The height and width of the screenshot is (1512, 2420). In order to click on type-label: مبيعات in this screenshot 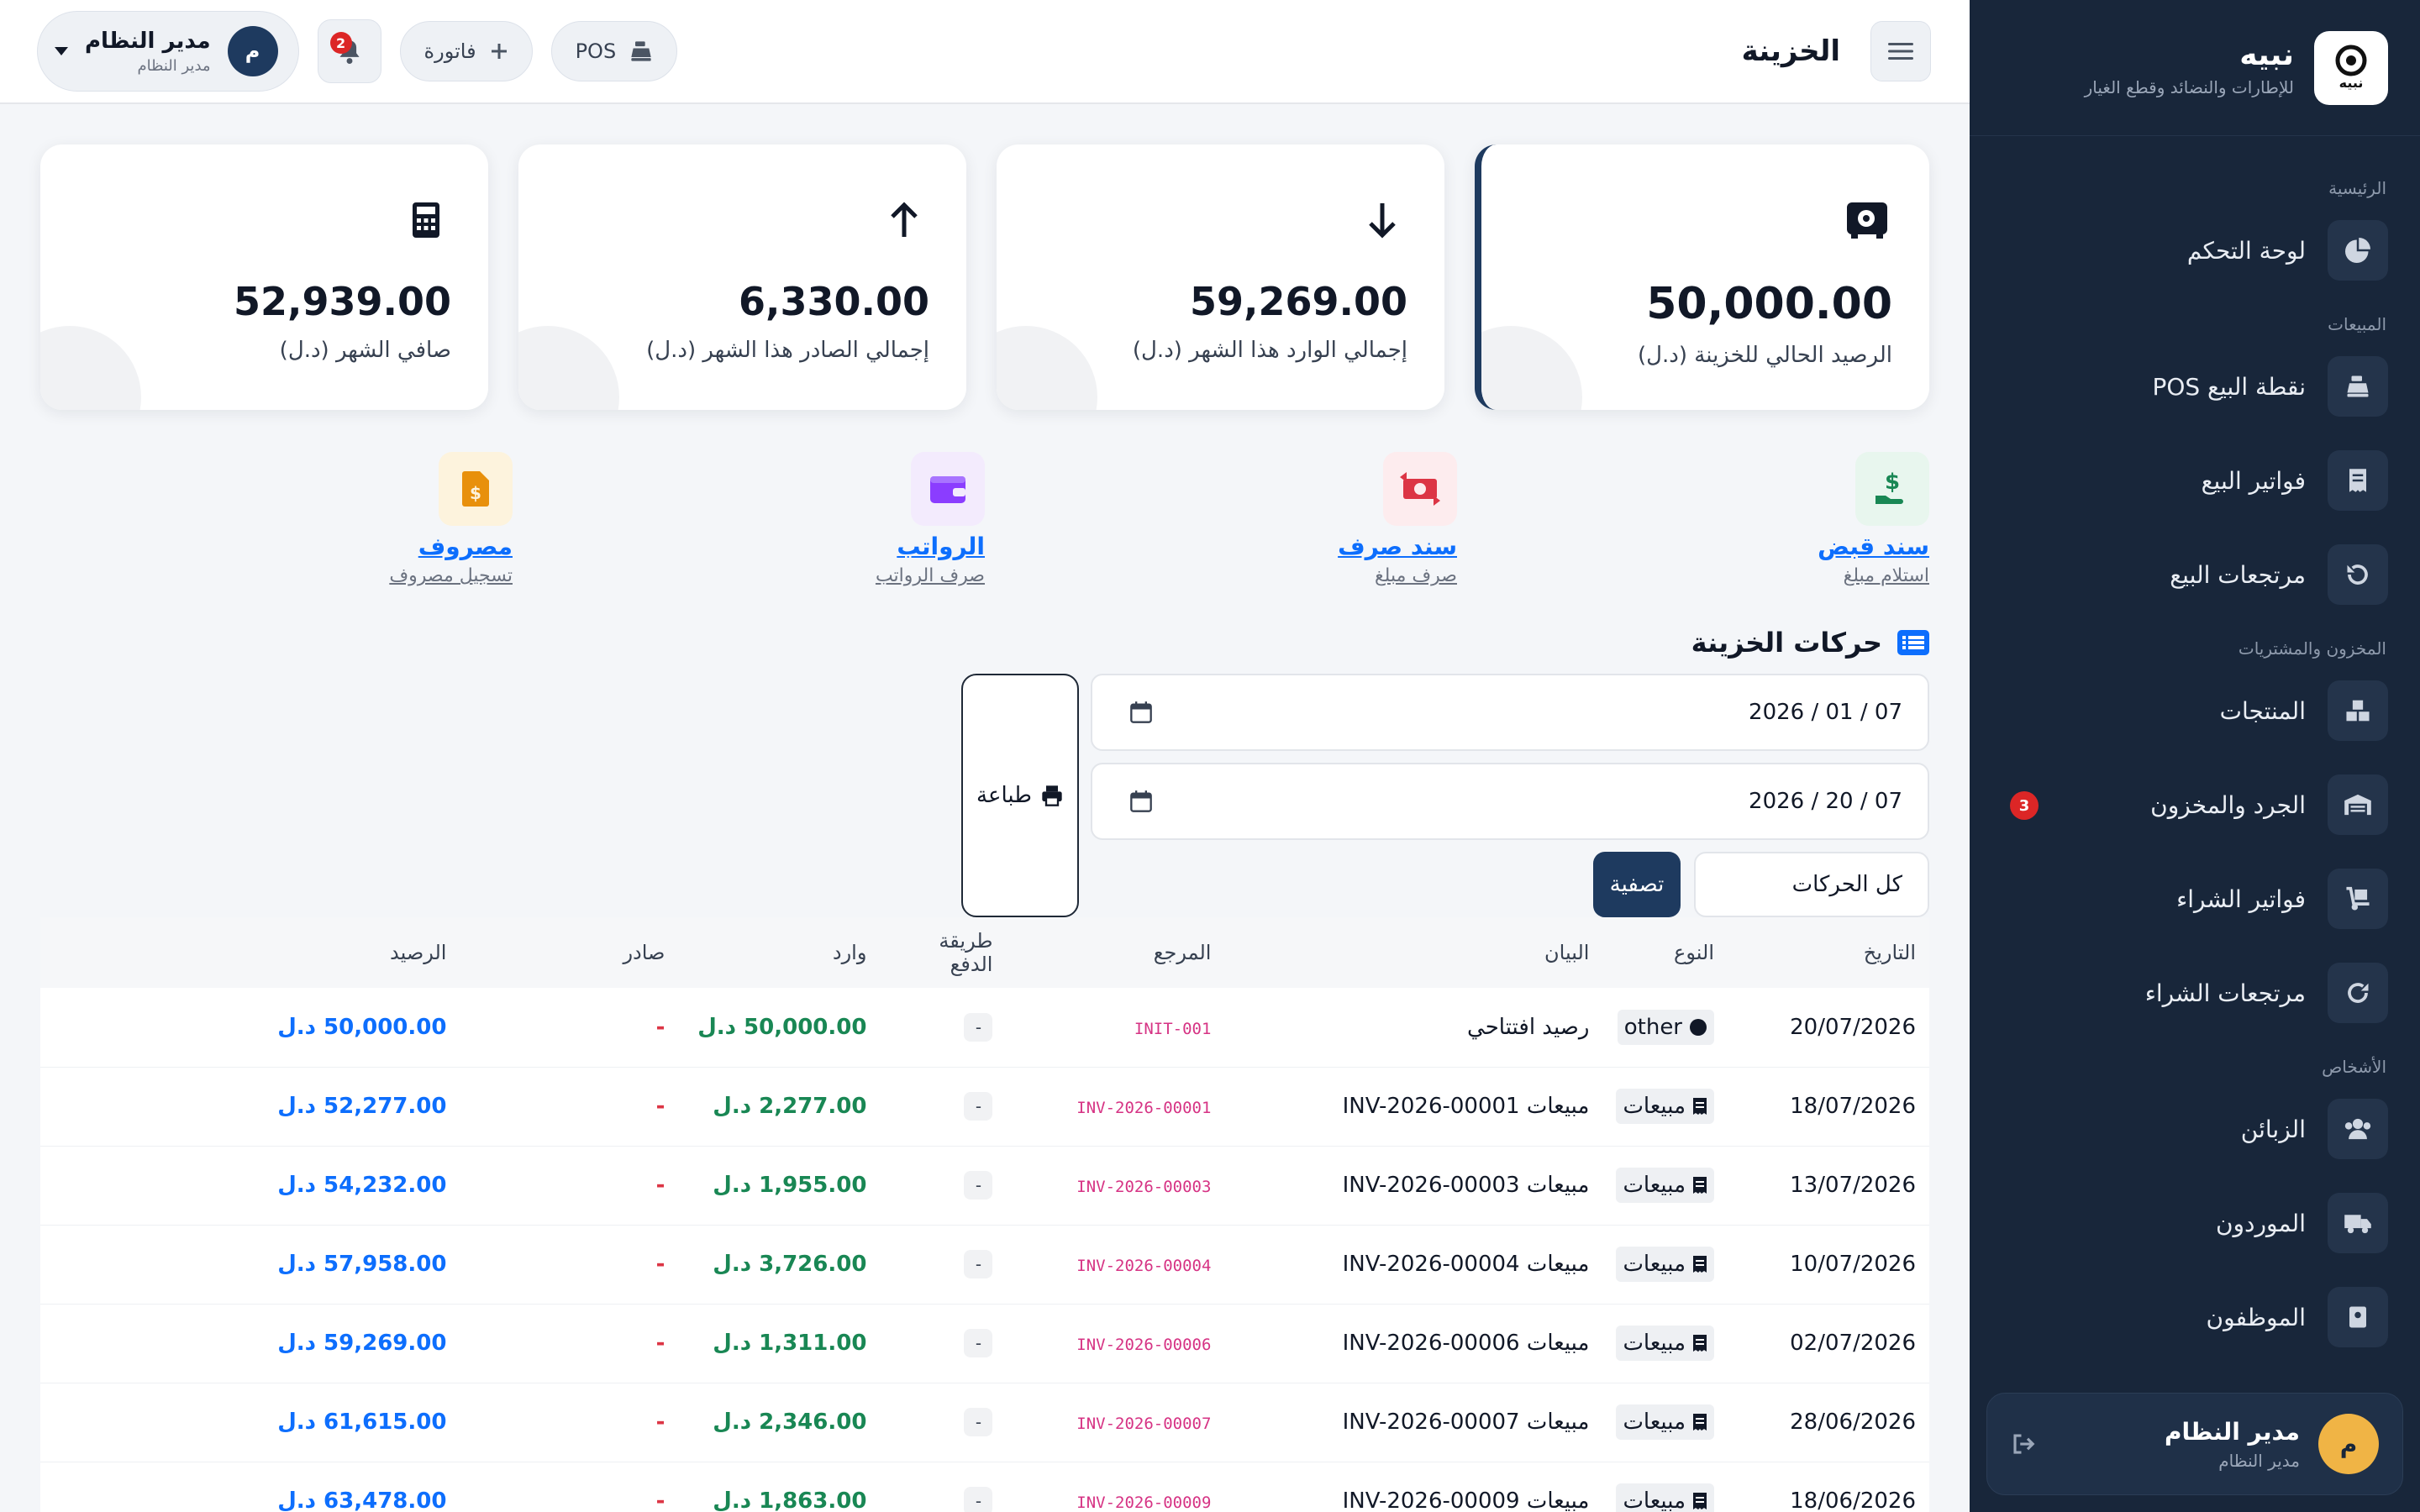, I will do `click(1654, 1500)`.